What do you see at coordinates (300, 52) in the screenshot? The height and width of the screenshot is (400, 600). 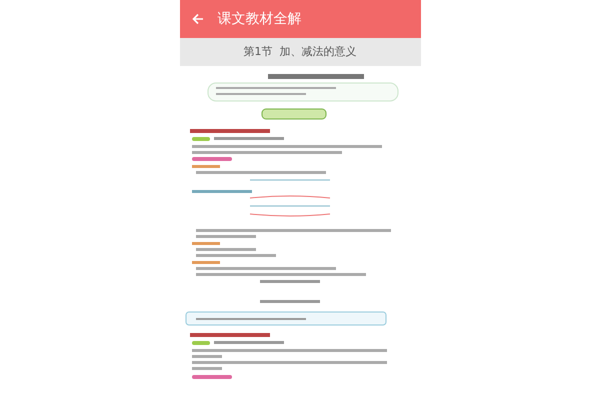 I see `section-title: 第1节 加、减法的意义` at bounding box center [300, 52].